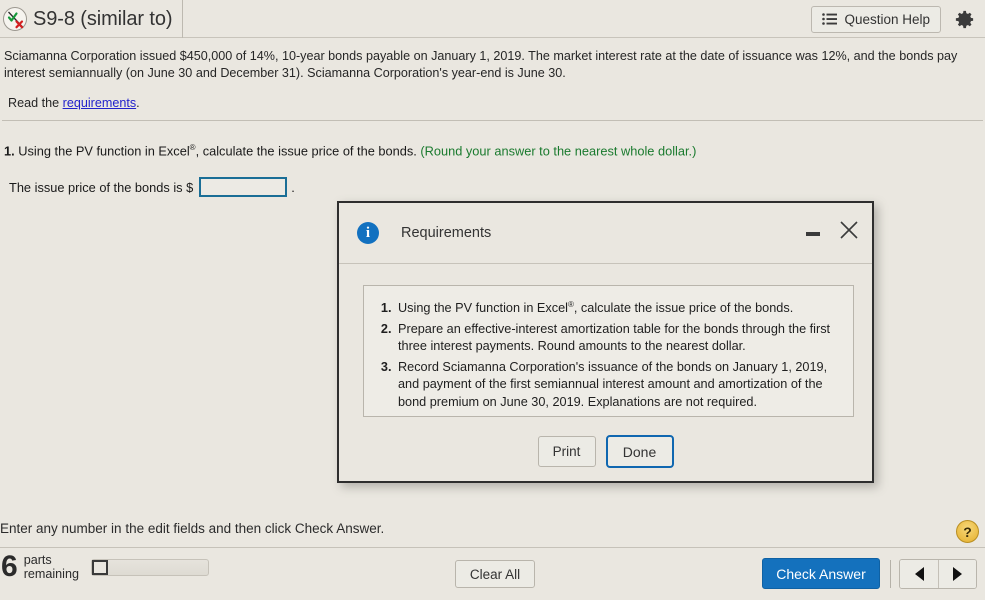 This screenshot has width=985, height=600. I want to click on parts-label-line1: parts, so click(37, 560).